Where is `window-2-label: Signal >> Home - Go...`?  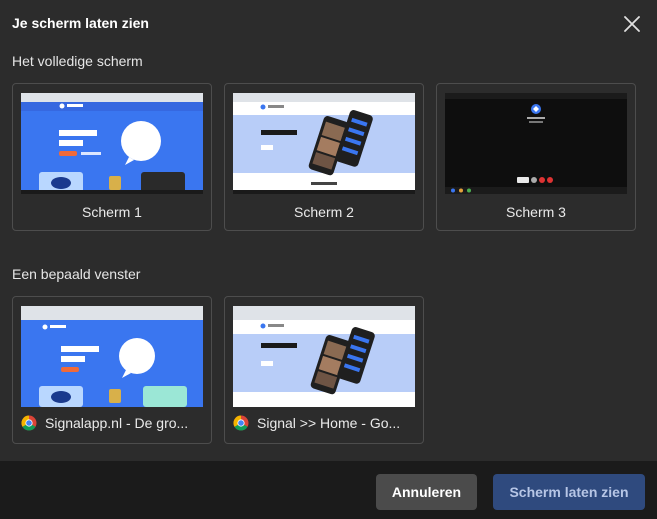
window-2-label: Signal >> Home - Go... is located at coordinates (329, 423).